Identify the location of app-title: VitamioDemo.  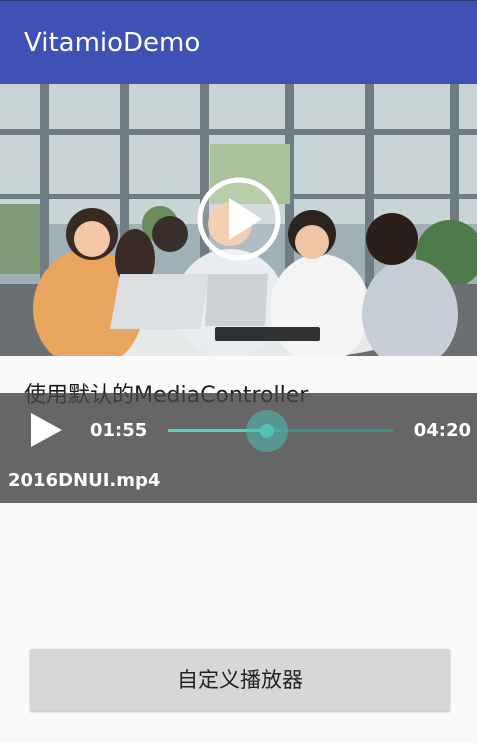
(112, 43).